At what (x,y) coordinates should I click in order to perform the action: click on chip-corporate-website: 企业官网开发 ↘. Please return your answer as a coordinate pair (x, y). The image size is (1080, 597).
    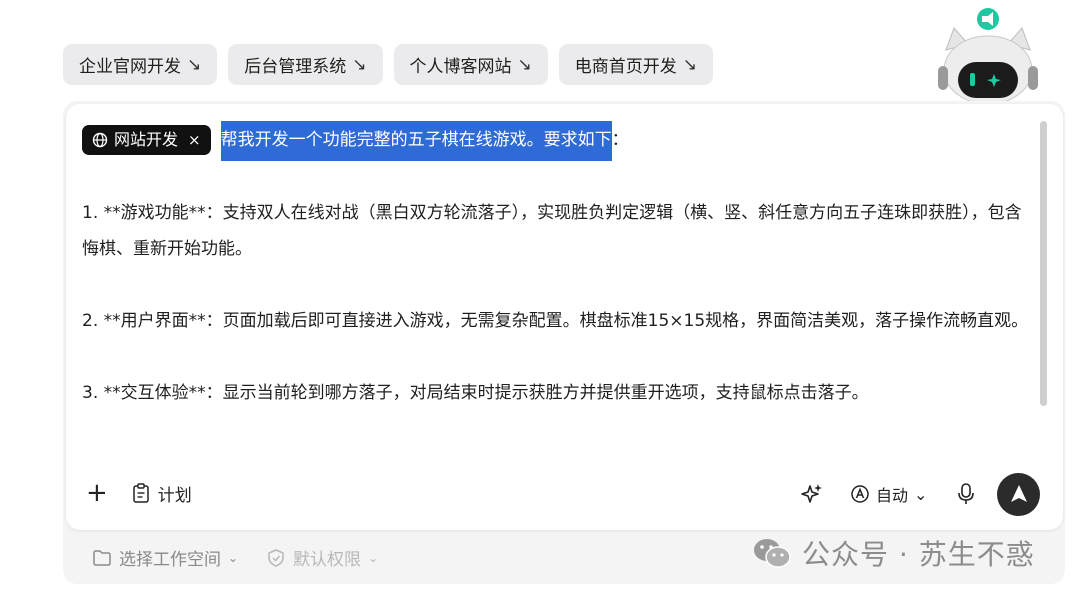
    Looking at the image, I should click on (140, 64).